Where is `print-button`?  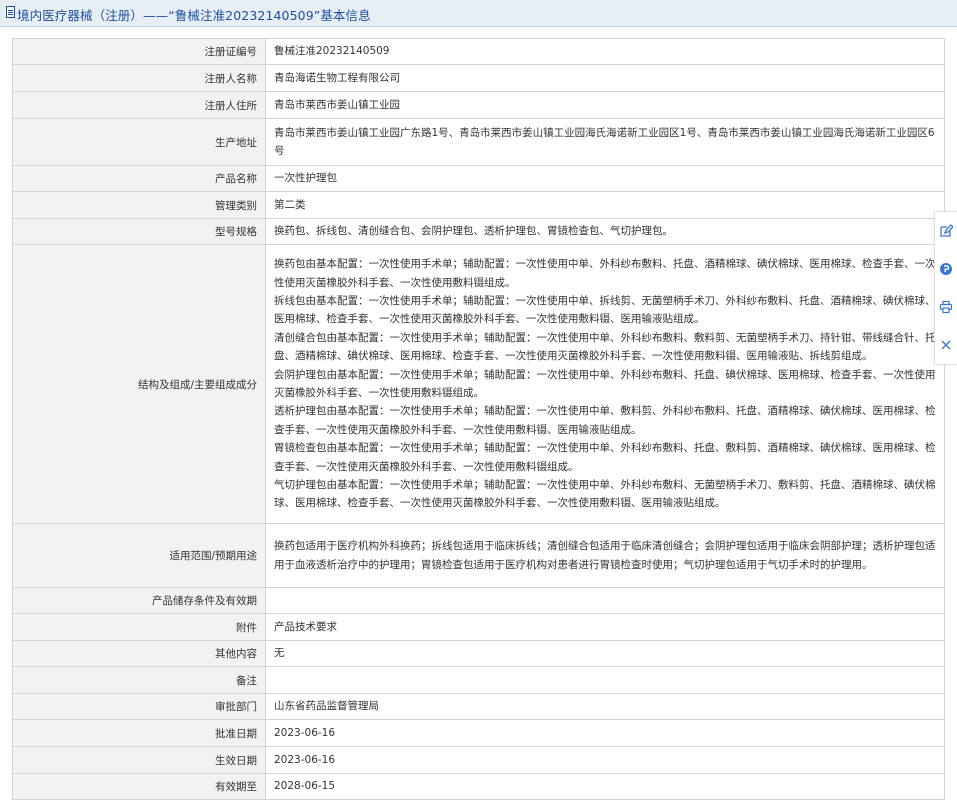 print-button is located at coordinates (946, 307).